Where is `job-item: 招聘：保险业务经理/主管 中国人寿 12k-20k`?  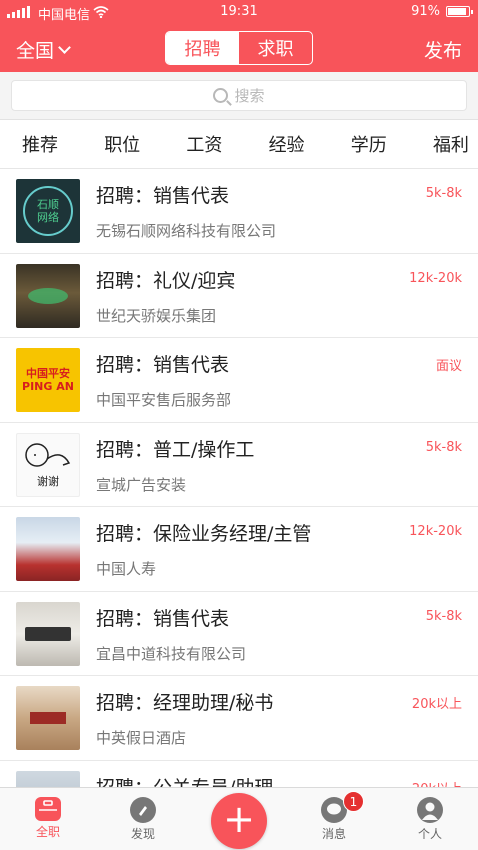
job-item: 招聘：保险业务经理/主管 中国人寿 12k-20k is located at coordinates (239, 549).